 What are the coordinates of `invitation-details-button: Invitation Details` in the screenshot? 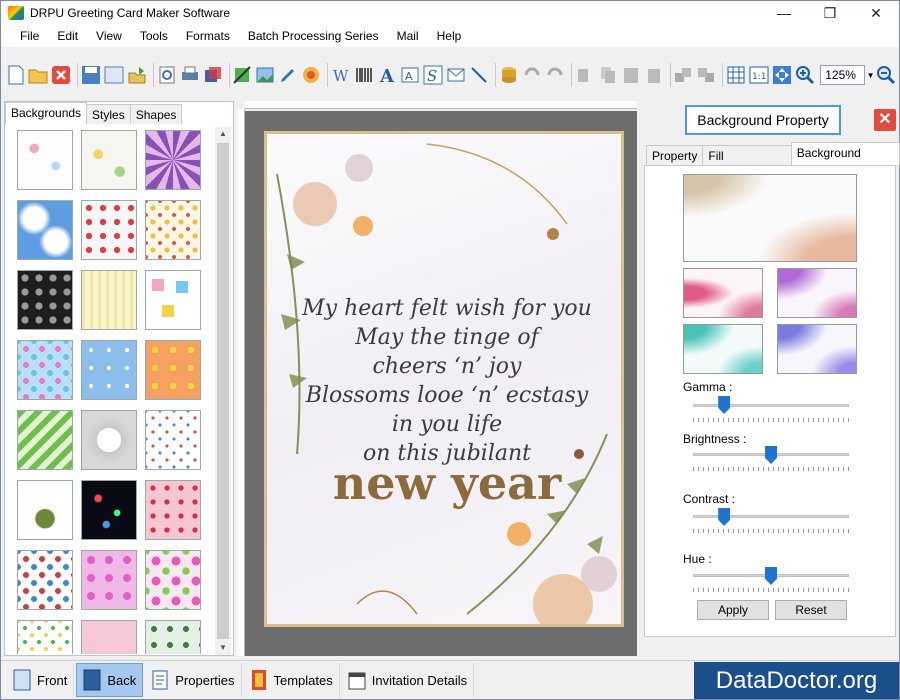 It's located at (408, 680).